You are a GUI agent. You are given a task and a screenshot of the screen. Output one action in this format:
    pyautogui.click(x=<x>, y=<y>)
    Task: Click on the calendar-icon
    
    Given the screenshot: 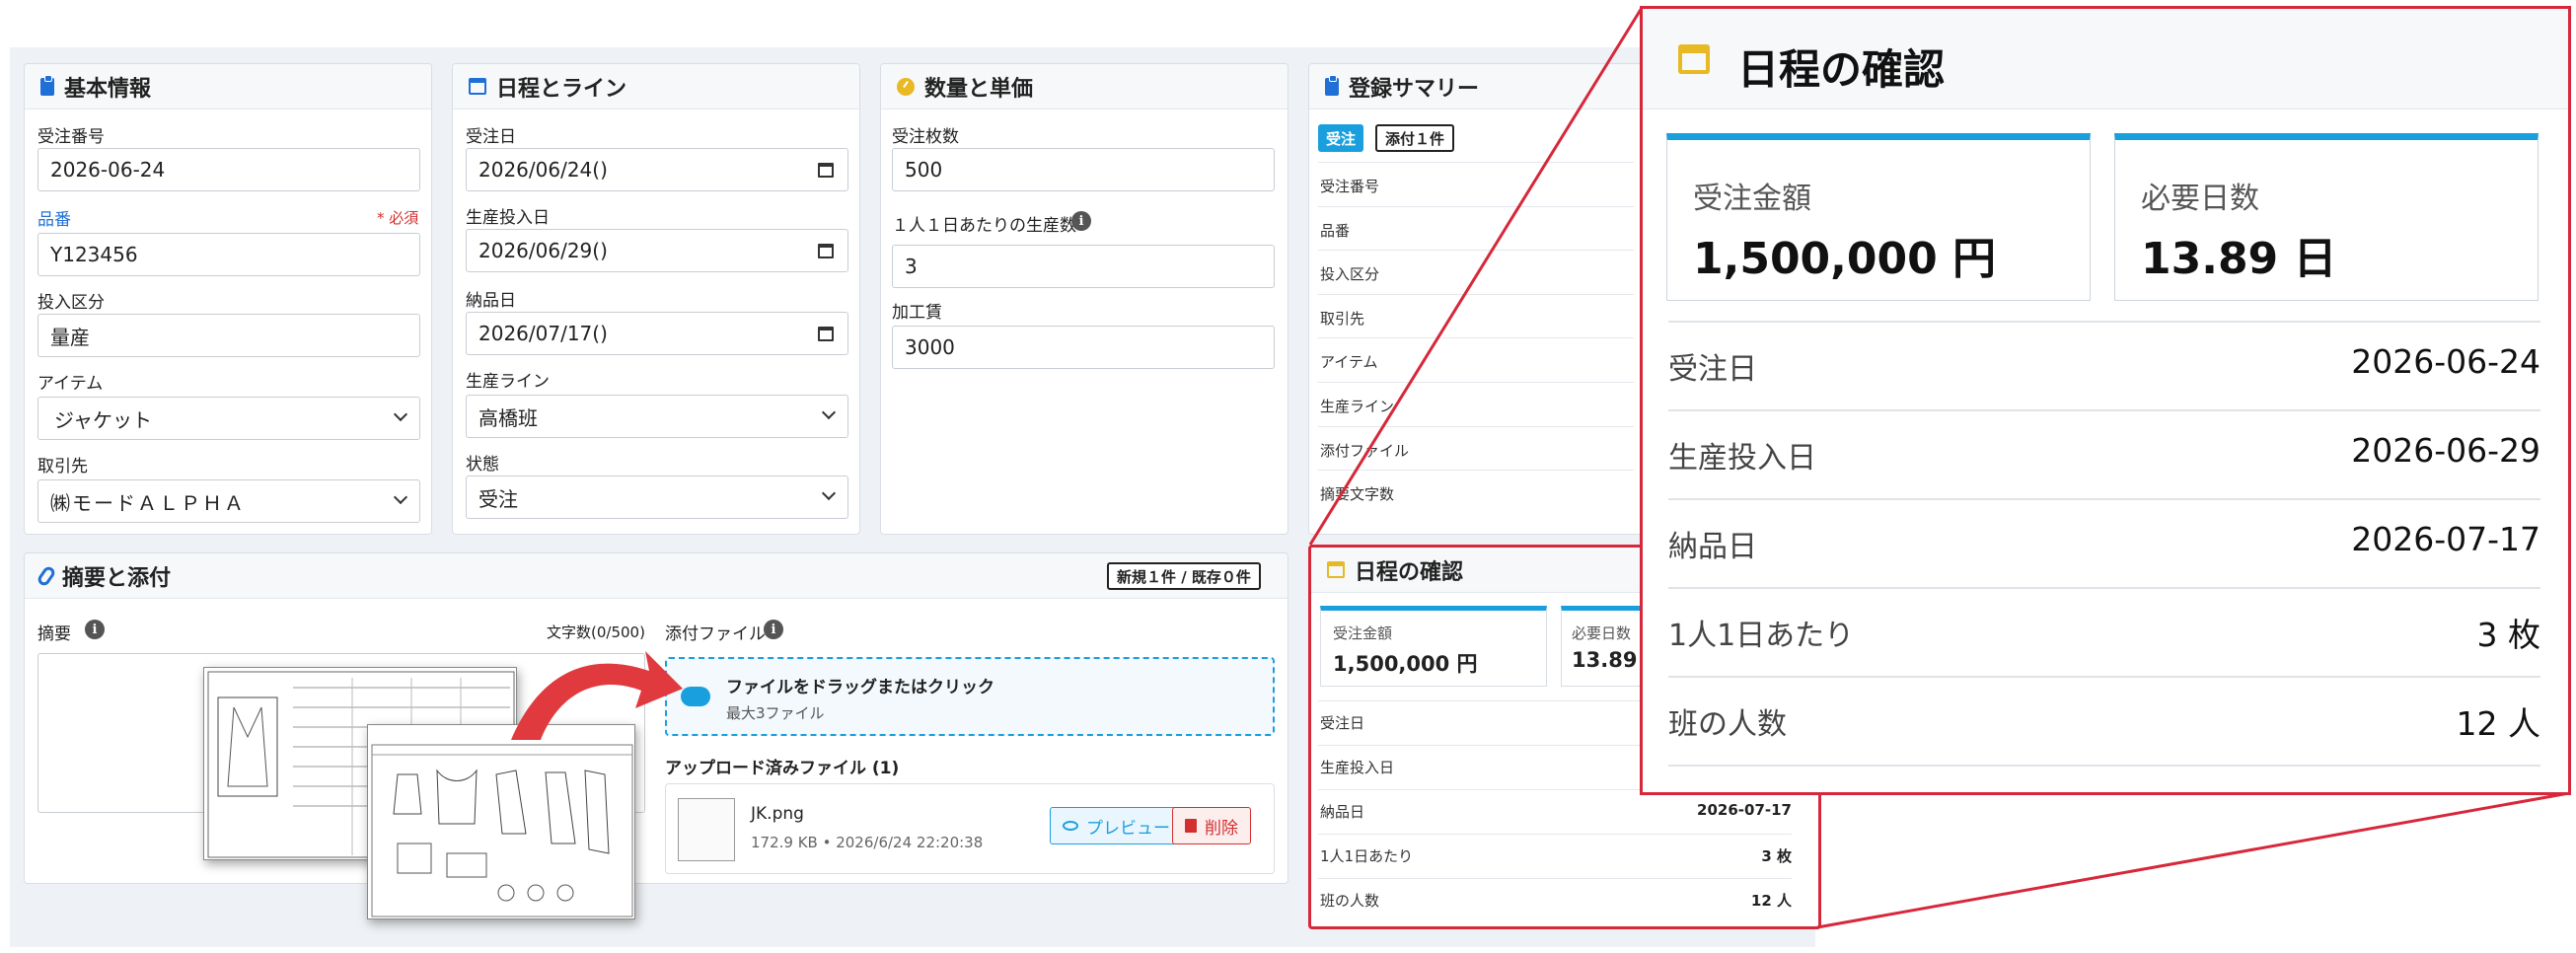 What is the action you would take?
    pyautogui.click(x=1694, y=59)
    